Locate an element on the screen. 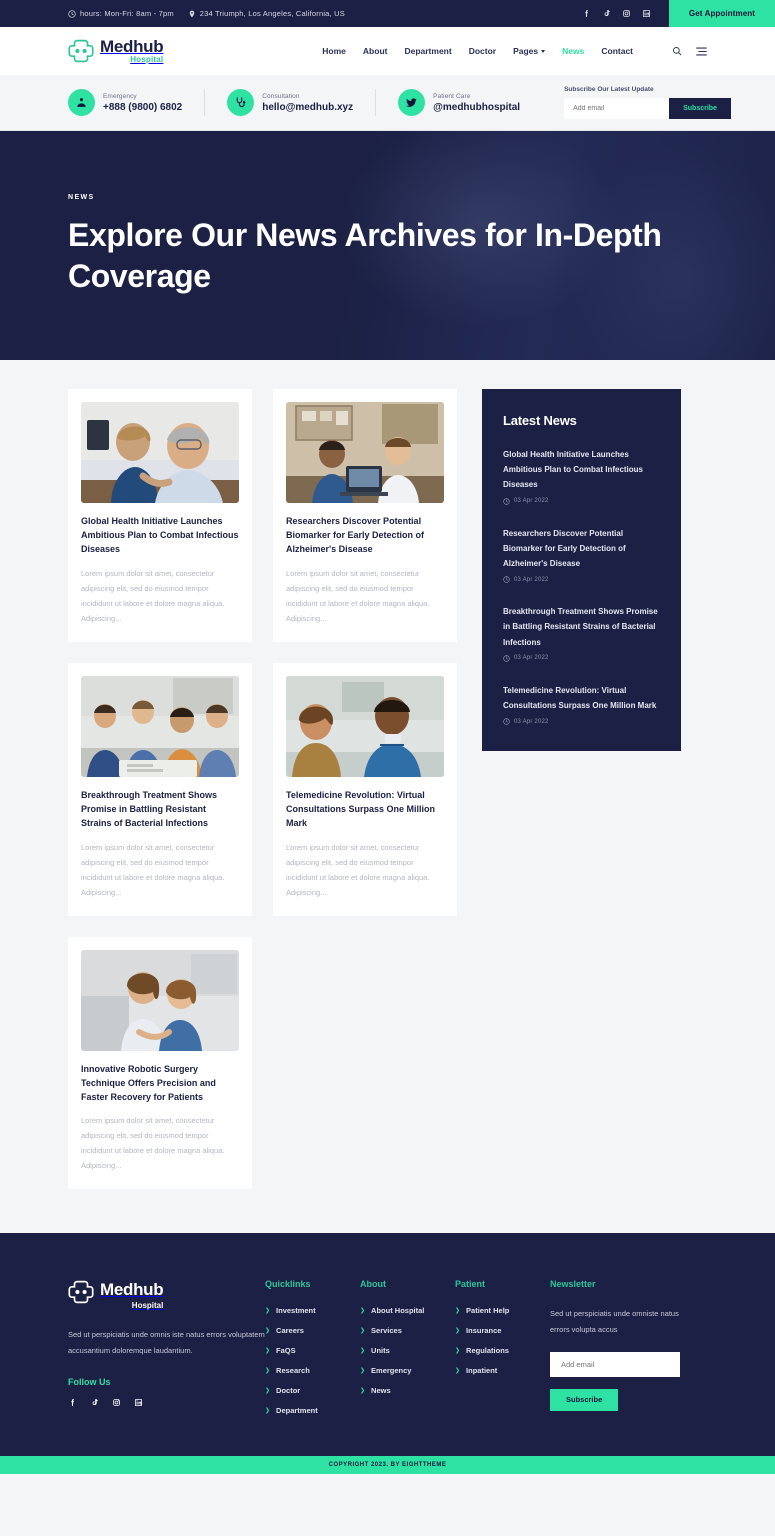  info-value: hello@medhub.xyz is located at coordinates (308, 107).